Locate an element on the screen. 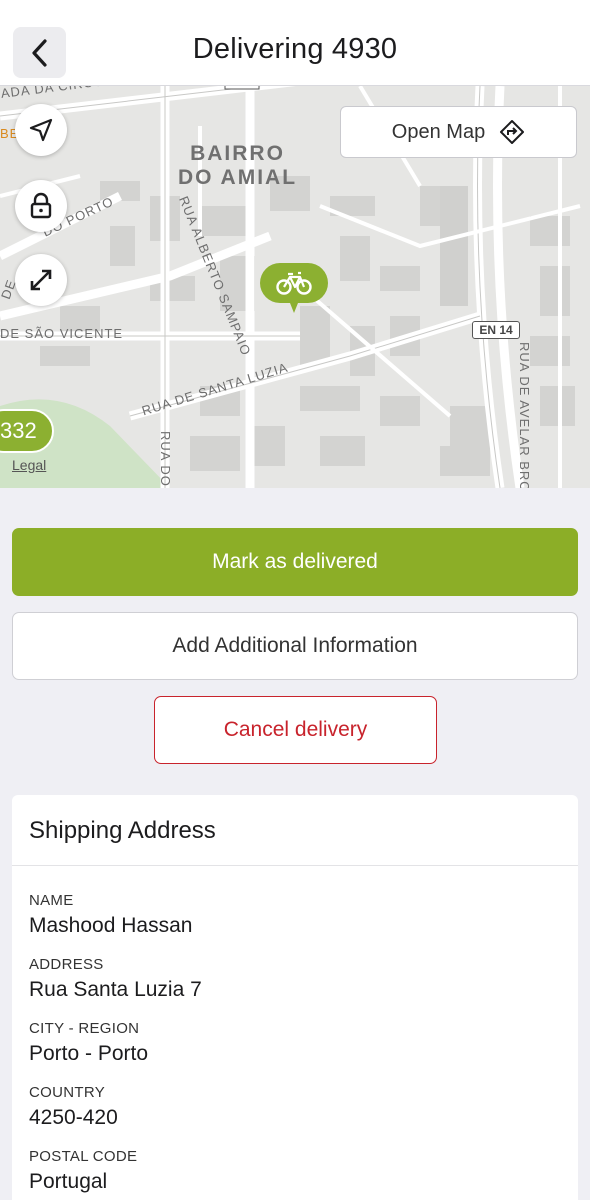 This screenshot has height=1200, width=590. country-field: COUNTRY 4250-420 is located at coordinates (295, 1116).